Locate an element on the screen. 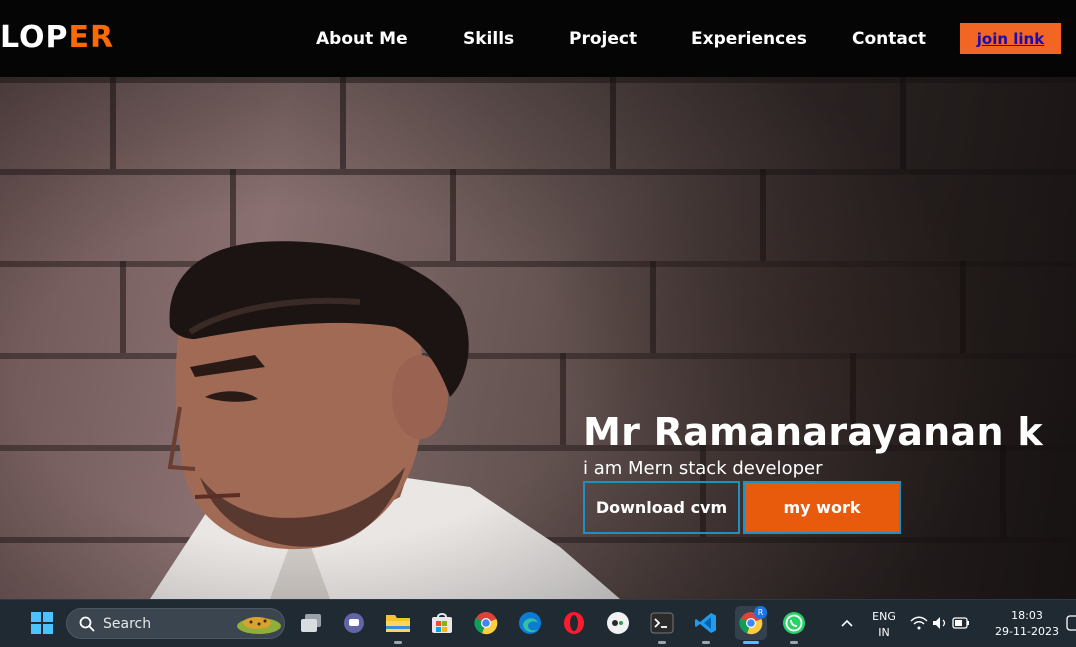 The image size is (1076, 647). download-cv-button: Download cvm is located at coordinates (661, 507).